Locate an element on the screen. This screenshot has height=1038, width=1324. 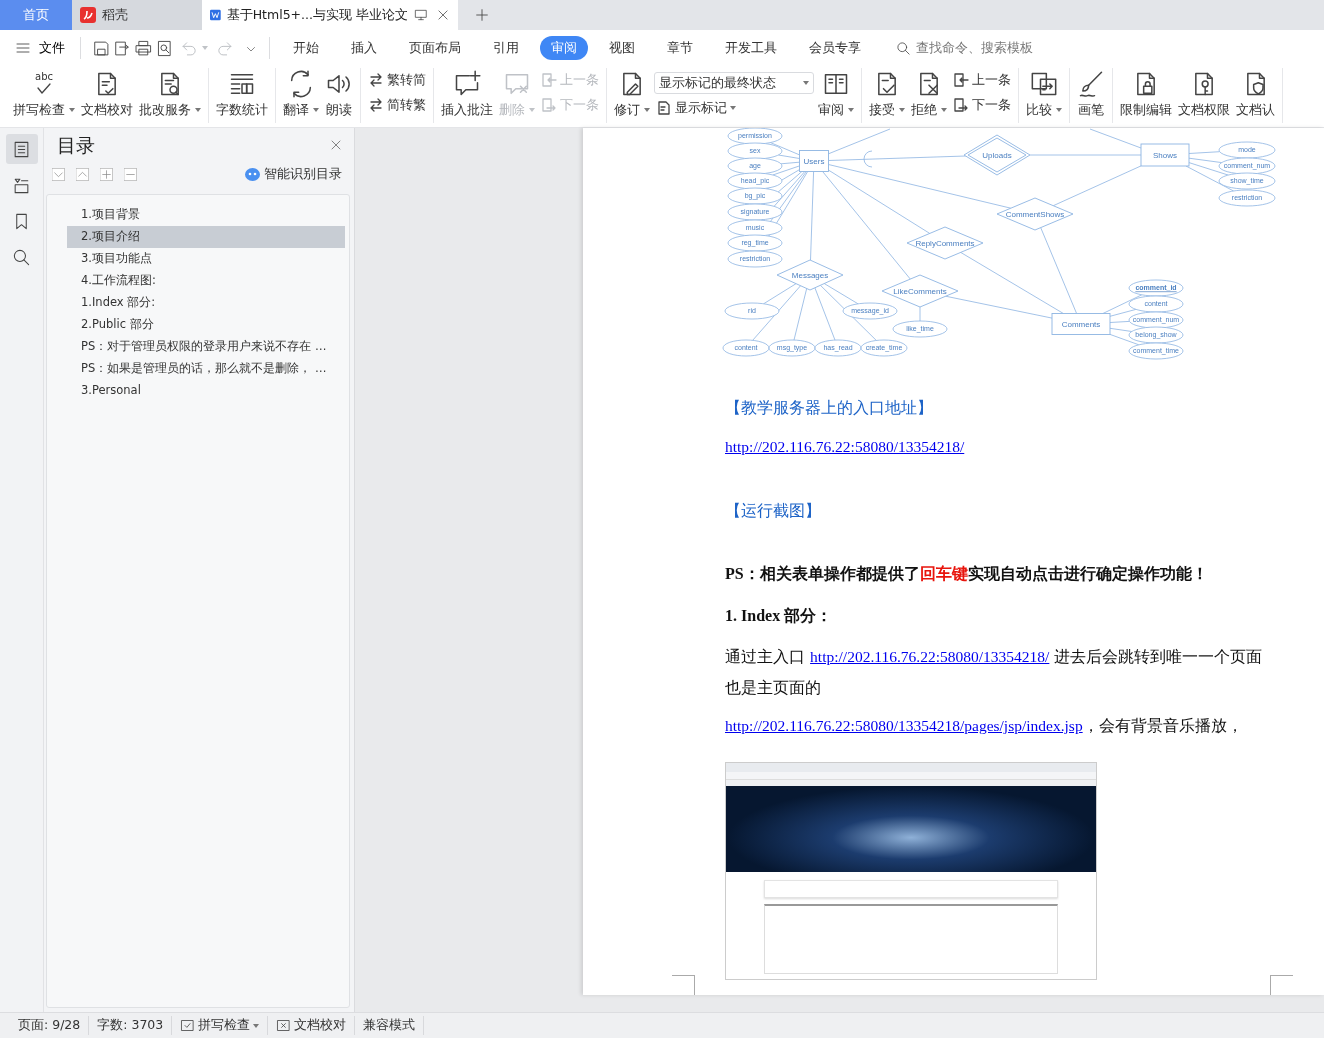
ribbon-button: 限制编辑 is located at coordinates (1146, 95).